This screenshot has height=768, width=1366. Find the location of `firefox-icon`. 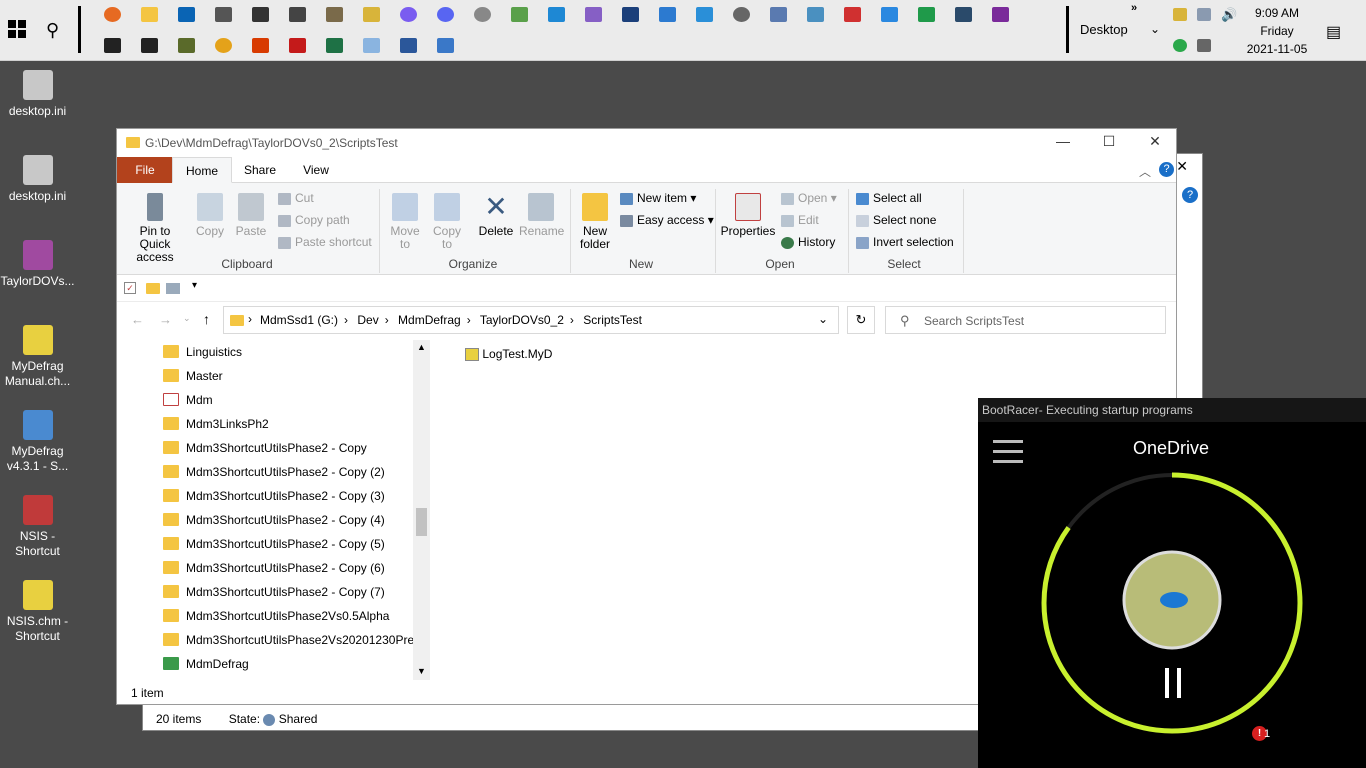

firefox-icon is located at coordinates (112, 14).